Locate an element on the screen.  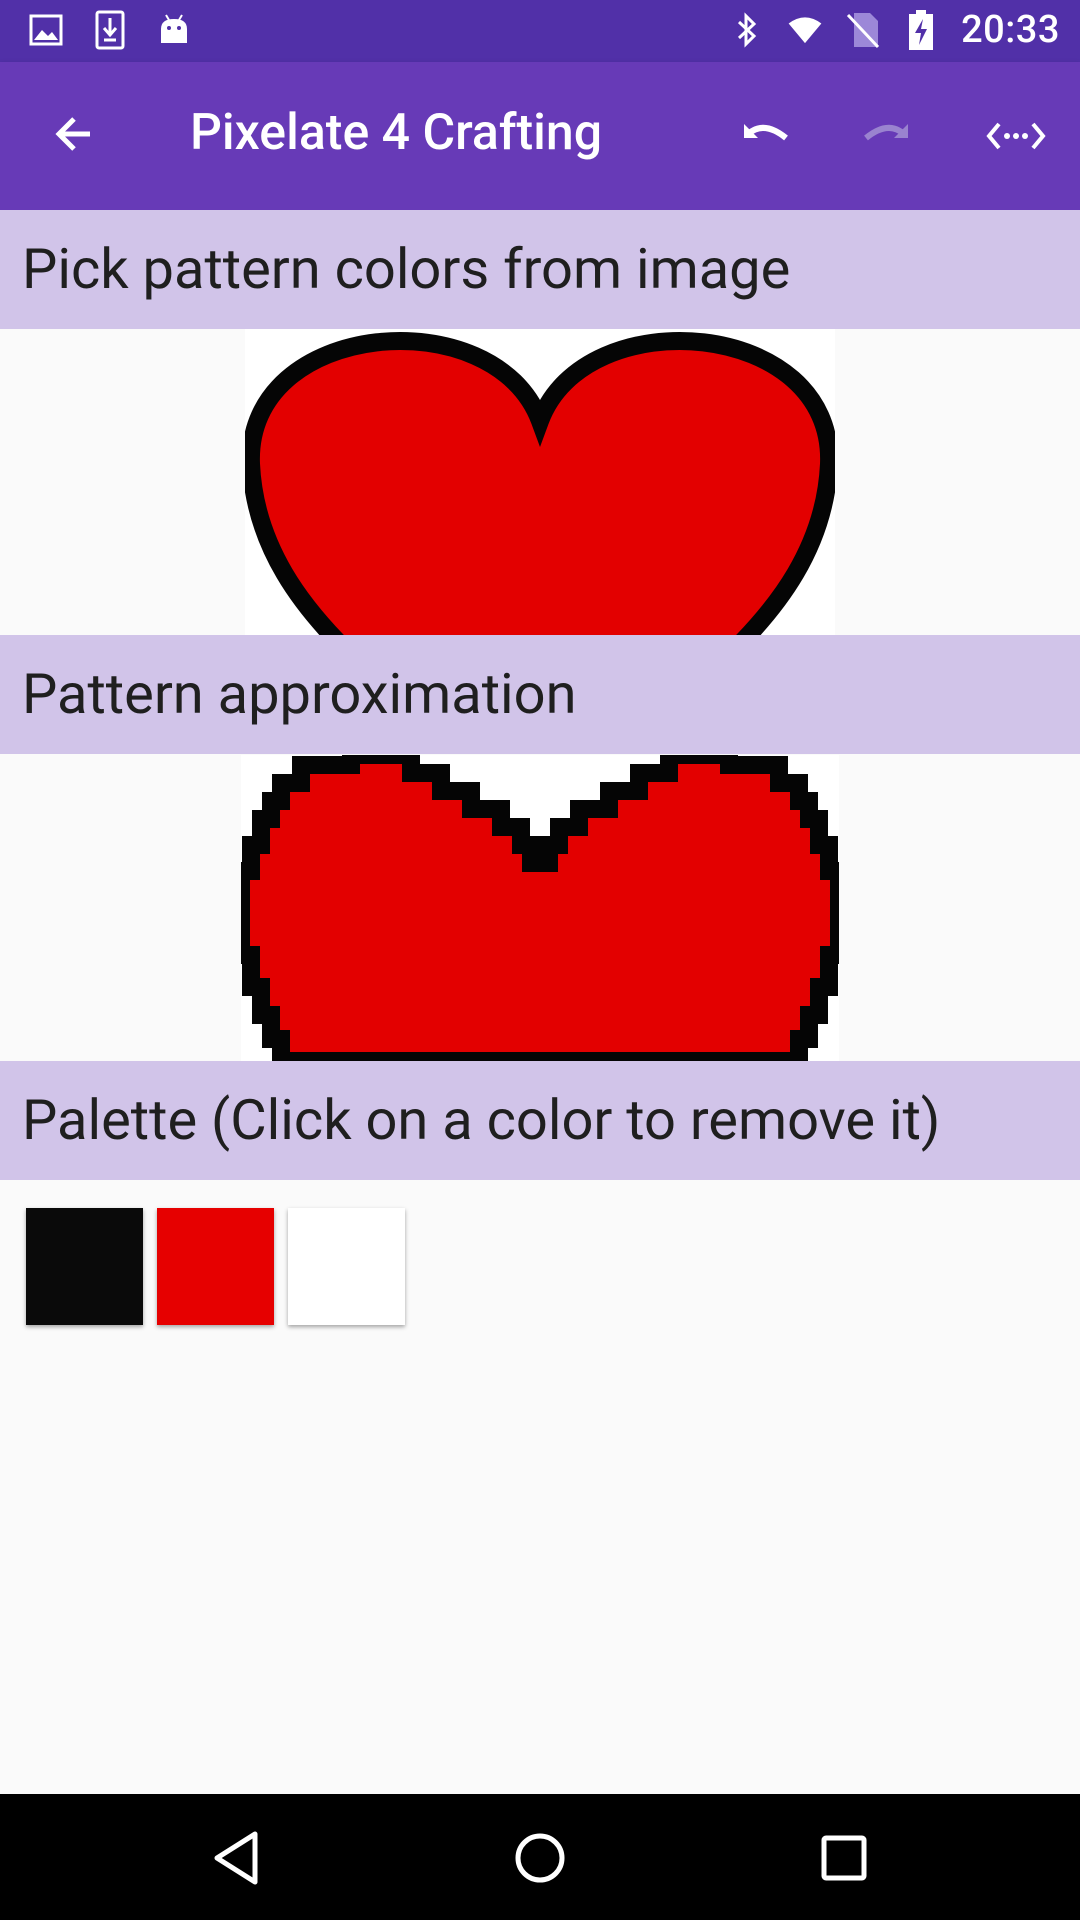
redo-button is located at coordinates (888, 136).